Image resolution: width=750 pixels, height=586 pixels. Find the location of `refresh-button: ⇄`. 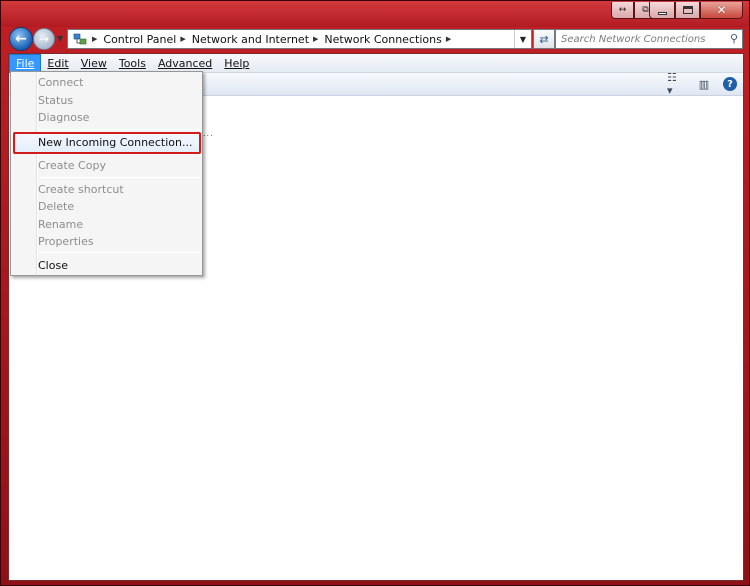

refresh-button: ⇄ is located at coordinates (544, 39).